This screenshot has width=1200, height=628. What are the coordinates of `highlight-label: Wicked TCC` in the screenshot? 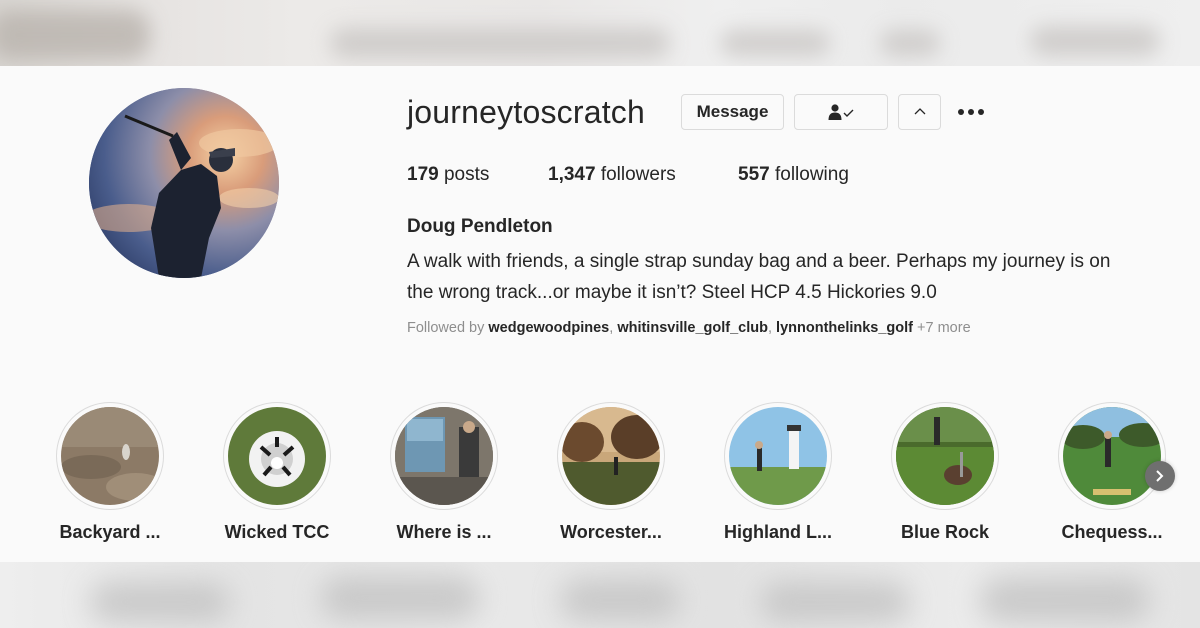 It's located at (277, 532).